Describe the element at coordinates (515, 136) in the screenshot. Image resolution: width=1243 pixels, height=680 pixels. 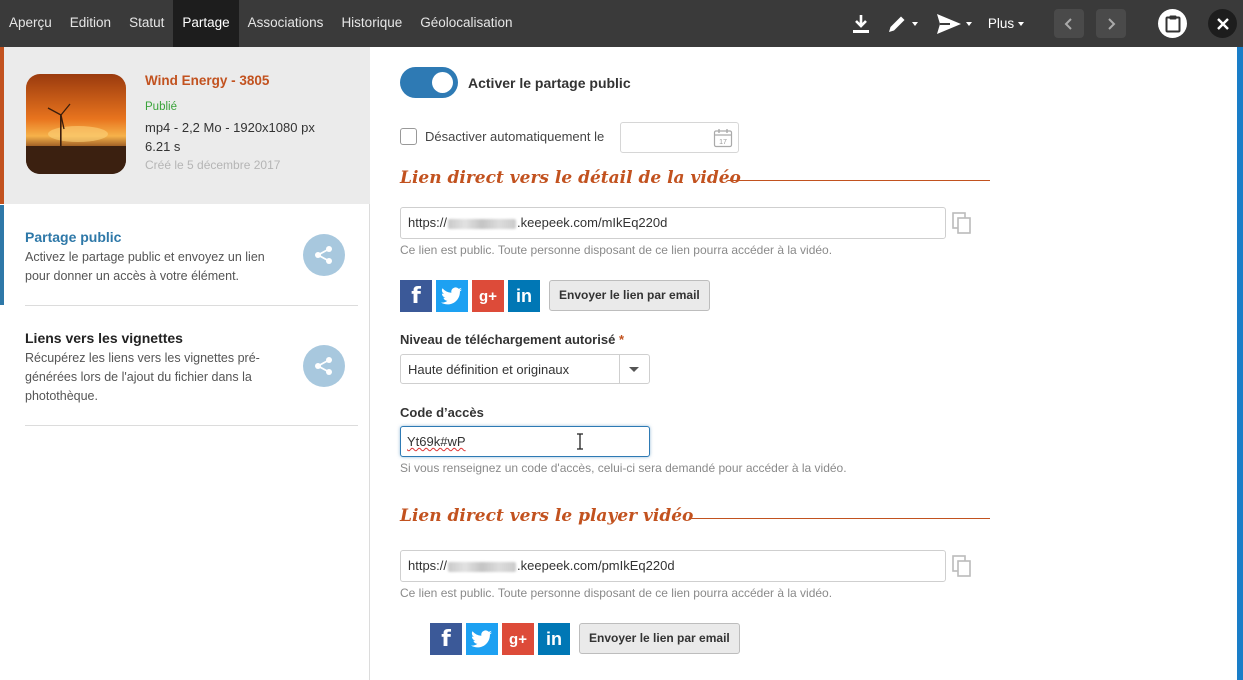
I see `auto-disable-label: Désactiver automatiquement le` at that location.